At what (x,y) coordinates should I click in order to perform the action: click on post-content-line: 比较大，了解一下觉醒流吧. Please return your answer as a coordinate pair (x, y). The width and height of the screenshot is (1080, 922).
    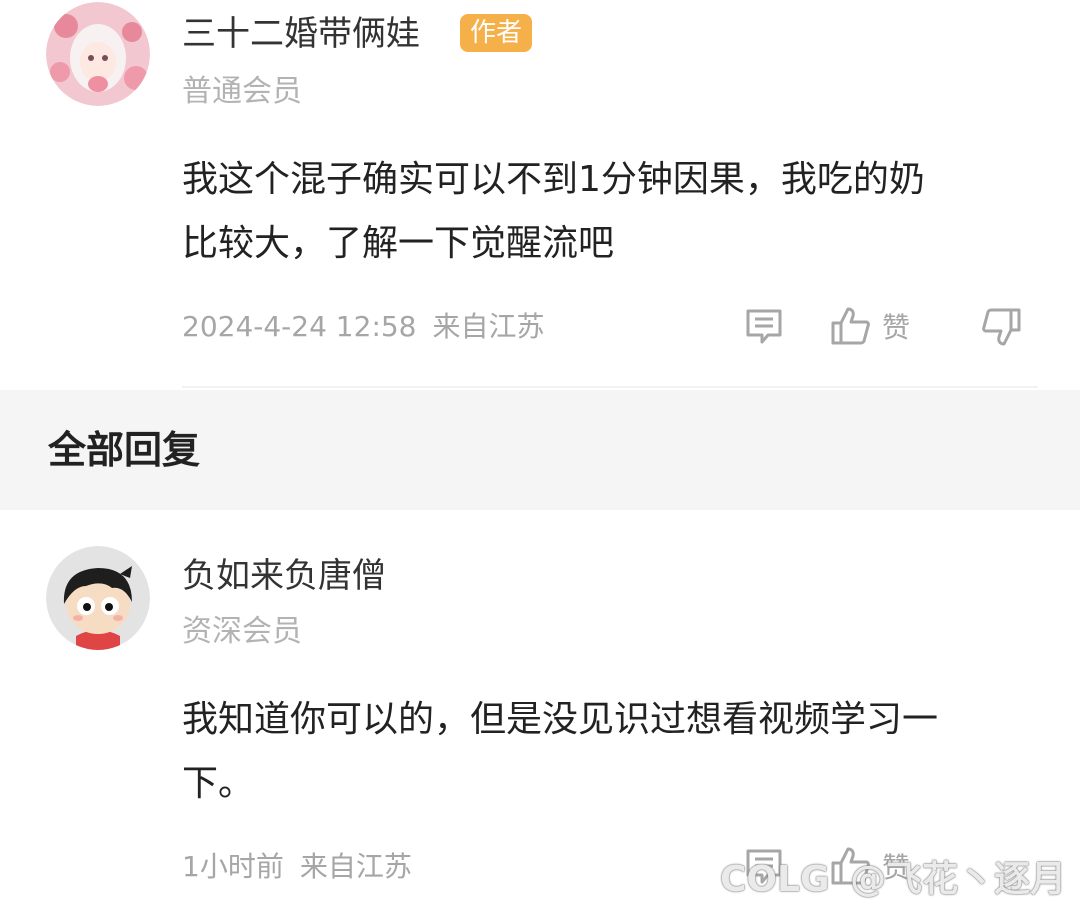
    Looking at the image, I should click on (398, 243).